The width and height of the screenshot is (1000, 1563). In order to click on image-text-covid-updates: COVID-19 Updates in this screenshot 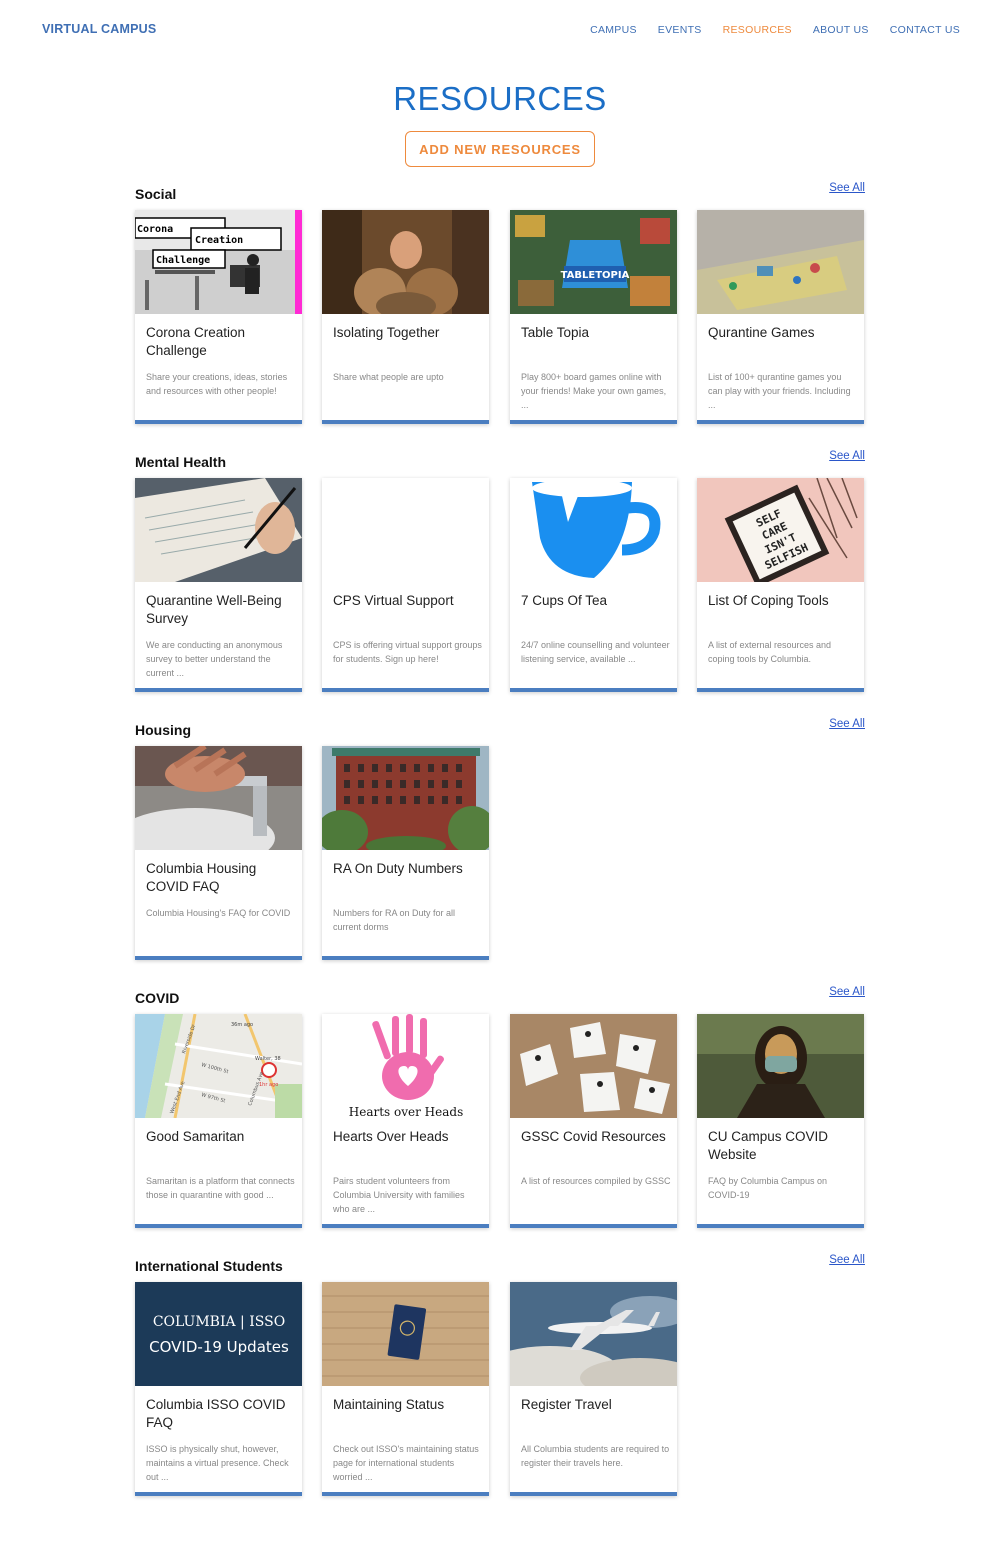, I will do `click(219, 1347)`.